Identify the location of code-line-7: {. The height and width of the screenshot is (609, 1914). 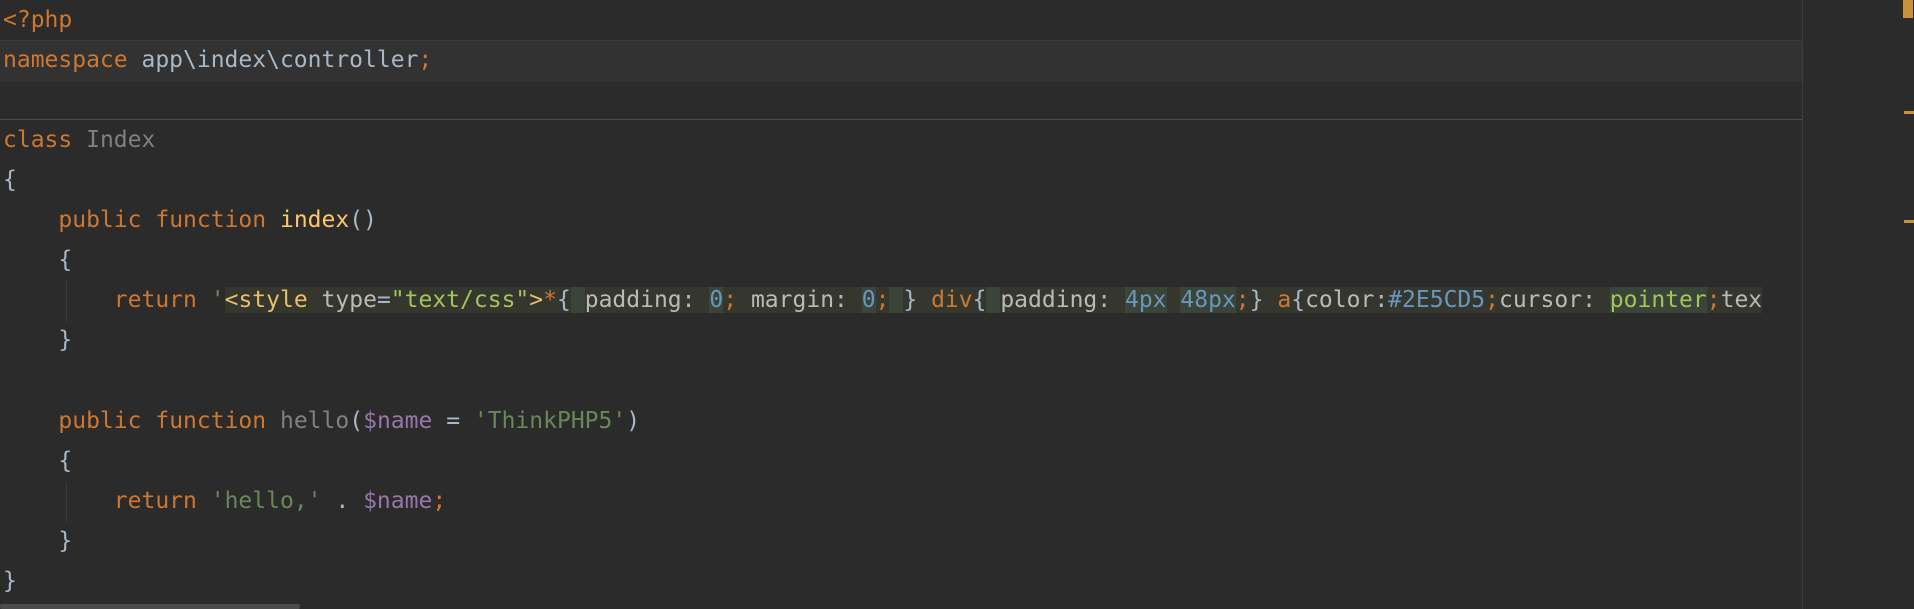
(36, 260).